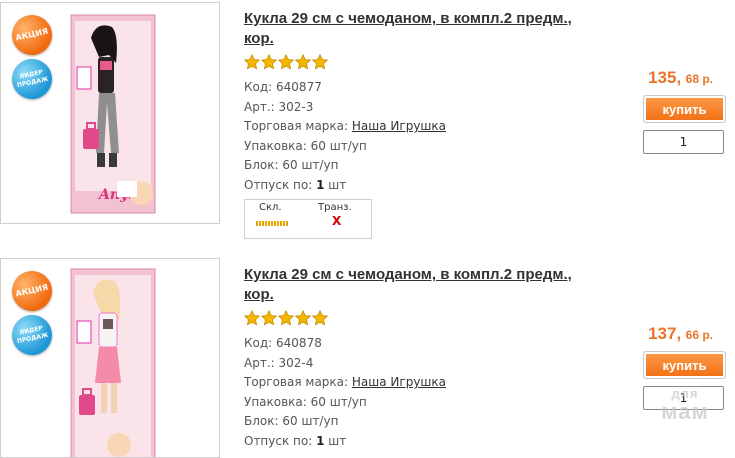 This screenshot has height=458, width=735. What do you see at coordinates (683, 142) in the screenshot?
I see `quantity-input: 1` at bounding box center [683, 142].